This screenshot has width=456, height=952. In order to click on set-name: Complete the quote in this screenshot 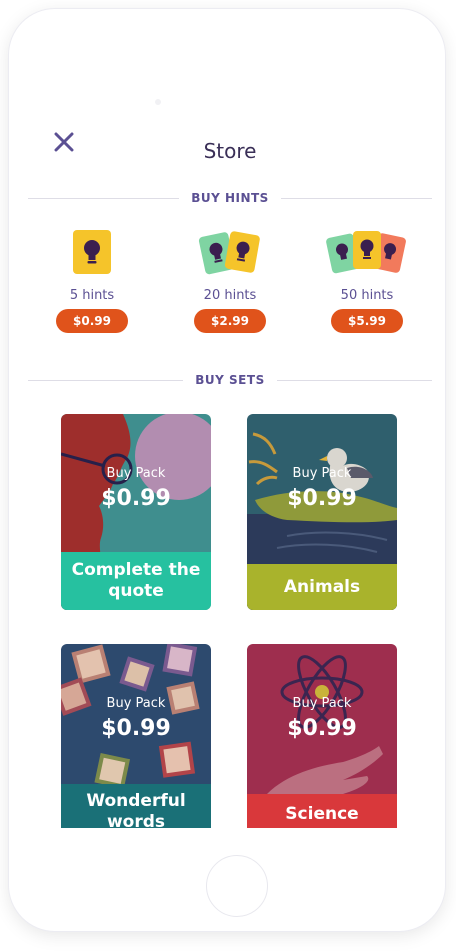, I will do `click(136, 580)`.